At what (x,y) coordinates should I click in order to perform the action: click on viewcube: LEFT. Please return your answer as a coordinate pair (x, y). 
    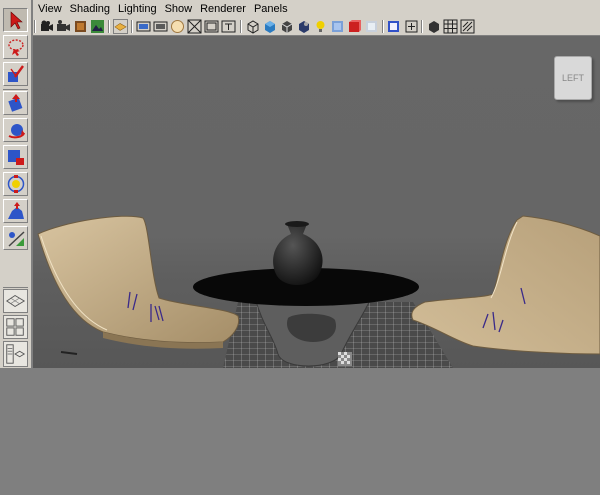
    Looking at the image, I should click on (573, 78).